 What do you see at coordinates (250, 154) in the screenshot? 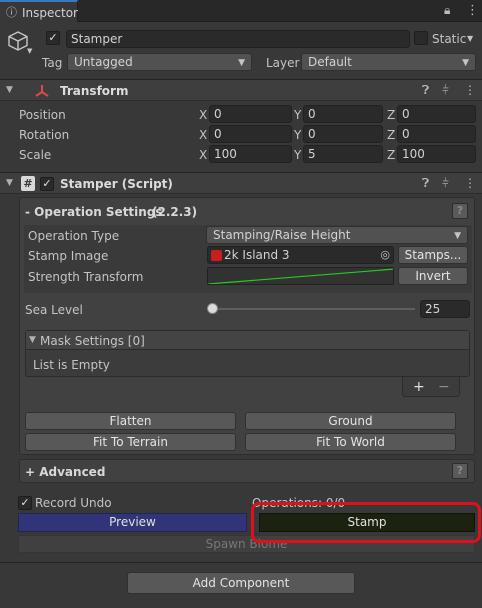
I see `scale-x-field: 100` at bounding box center [250, 154].